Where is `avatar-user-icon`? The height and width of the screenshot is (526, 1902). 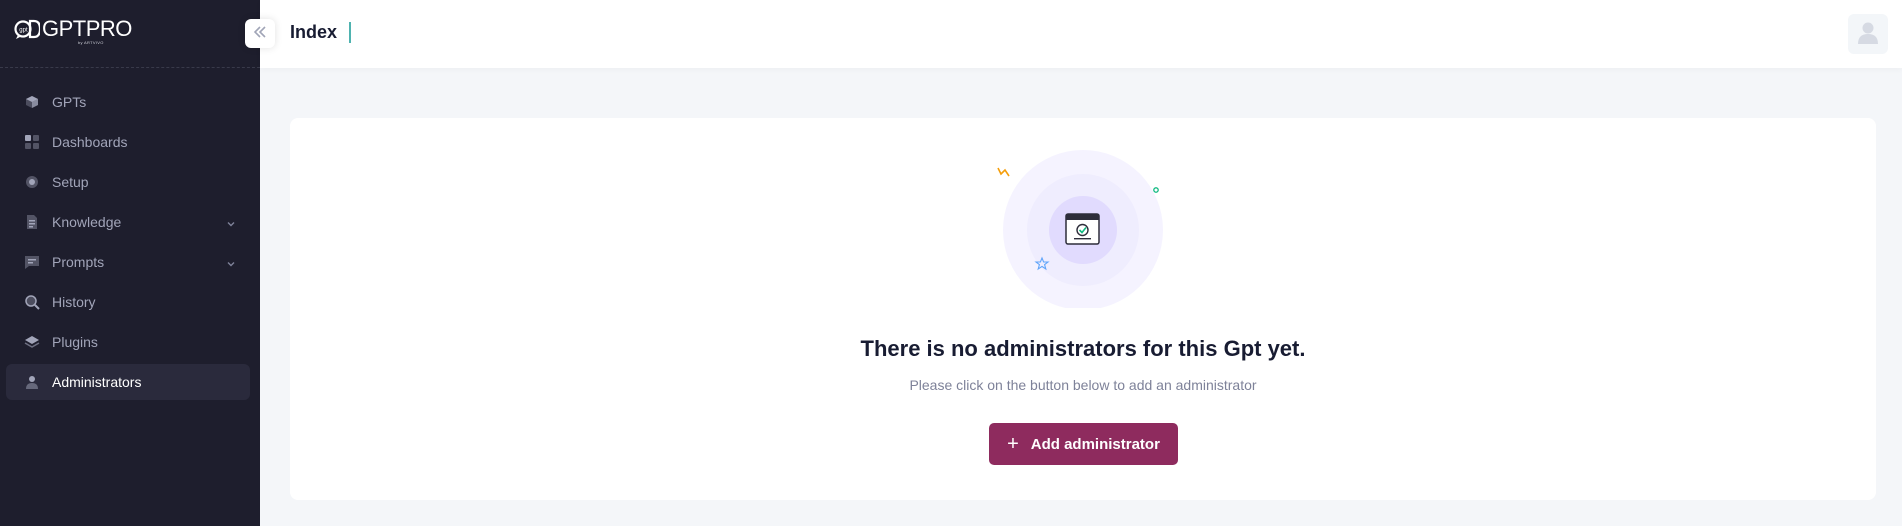
avatar-user-icon is located at coordinates (1868, 34).